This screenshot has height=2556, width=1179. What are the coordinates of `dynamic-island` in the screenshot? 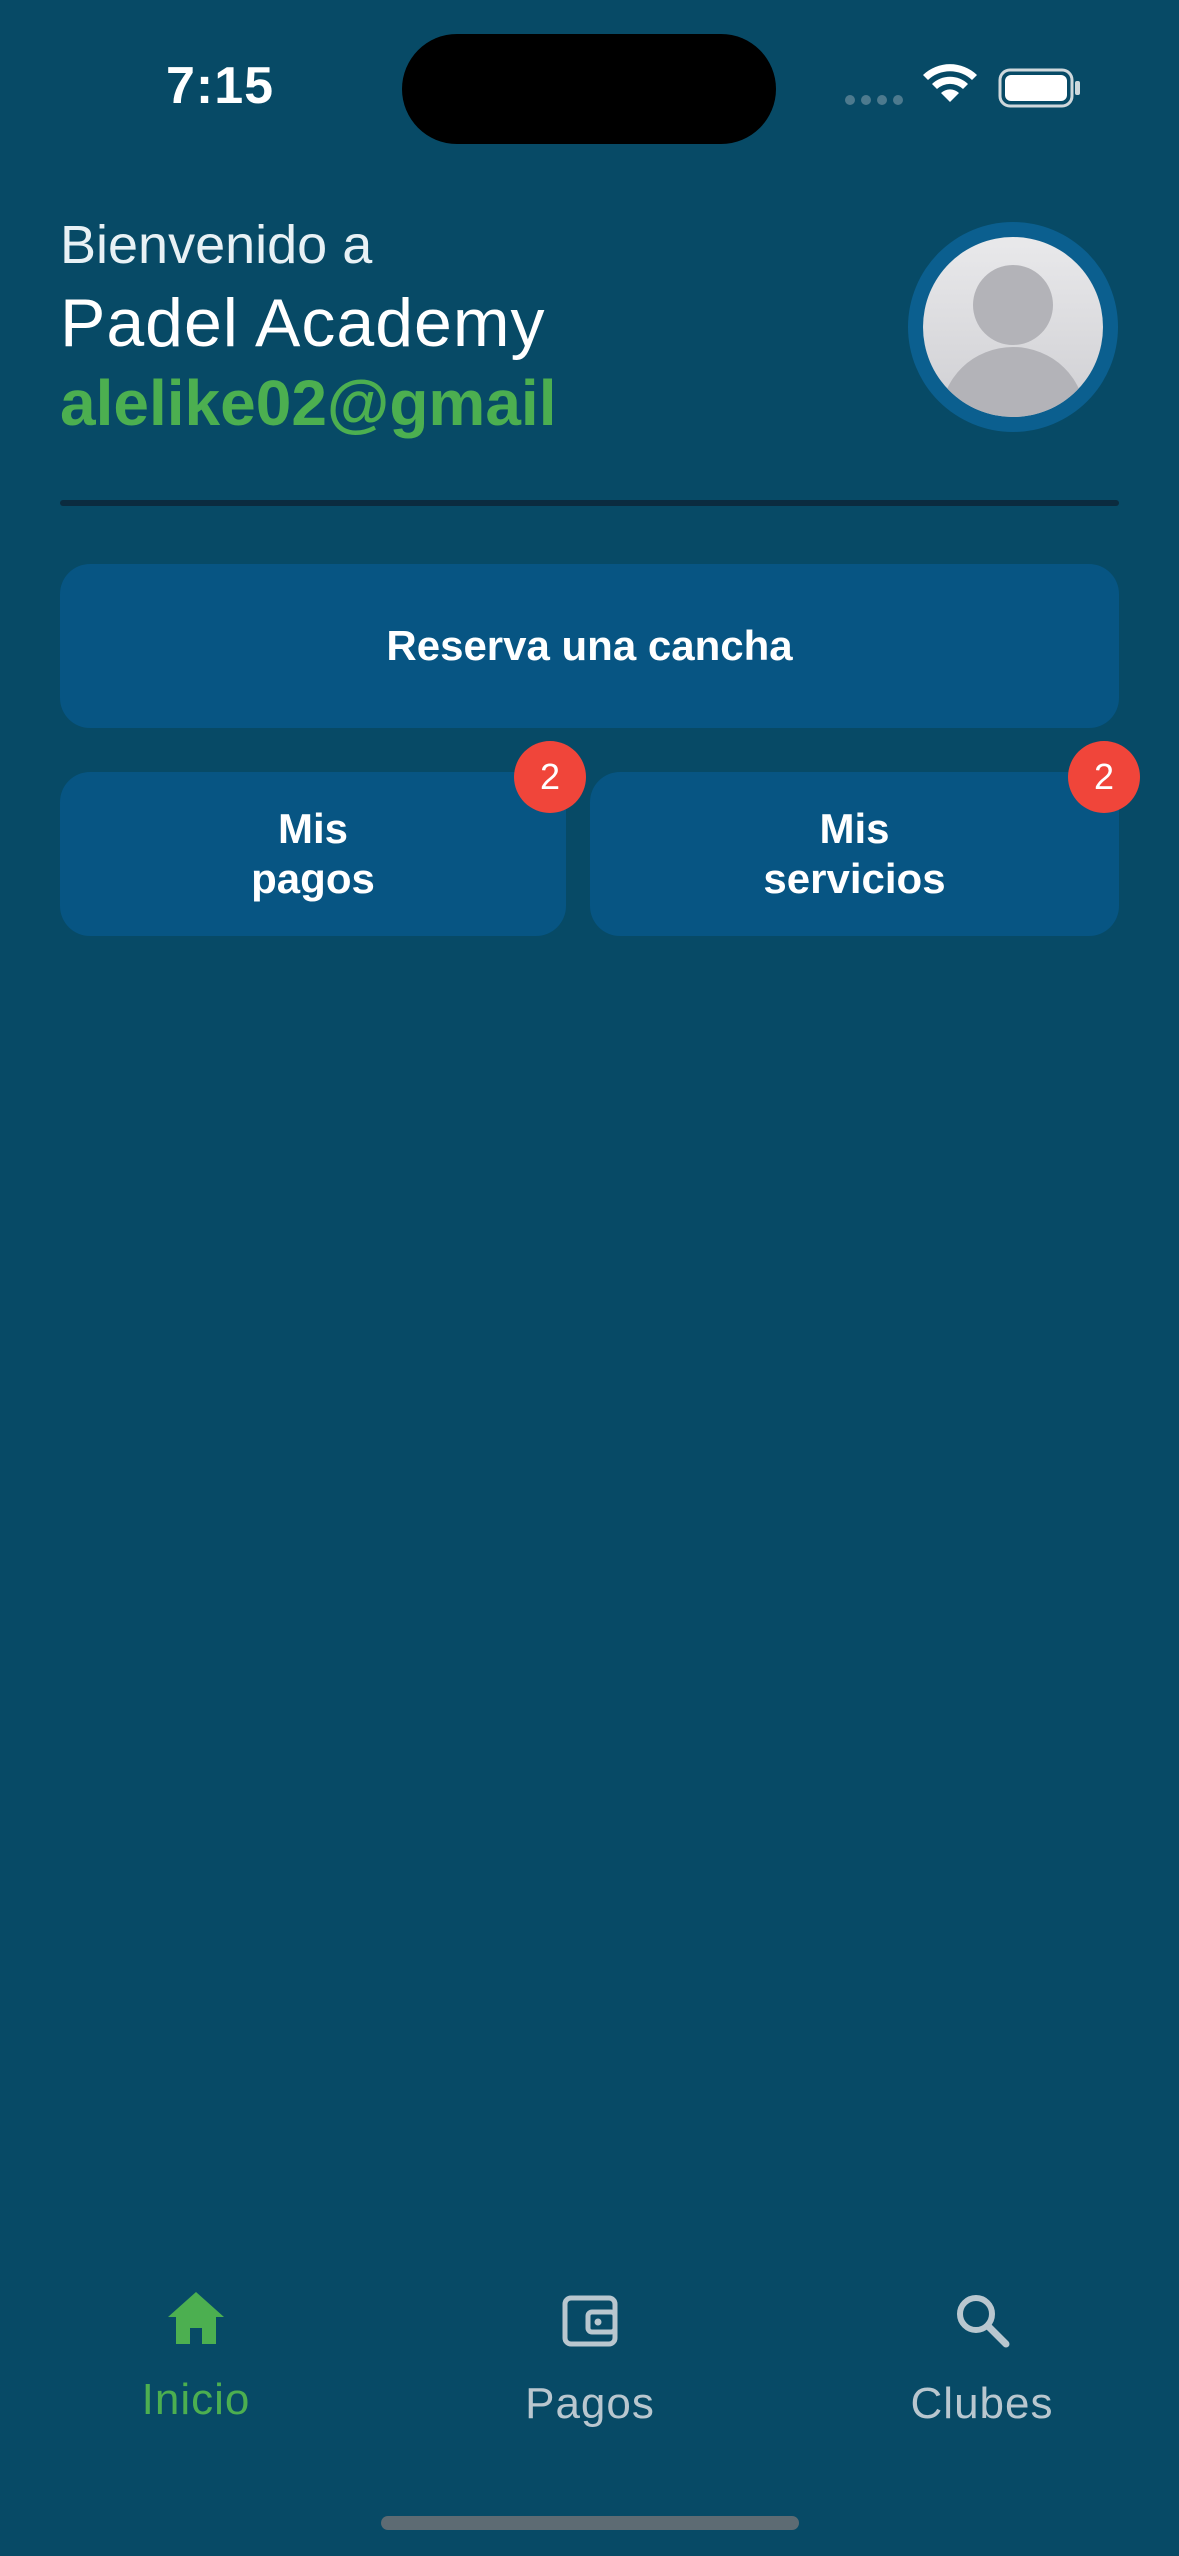 It's located at (589, 89).